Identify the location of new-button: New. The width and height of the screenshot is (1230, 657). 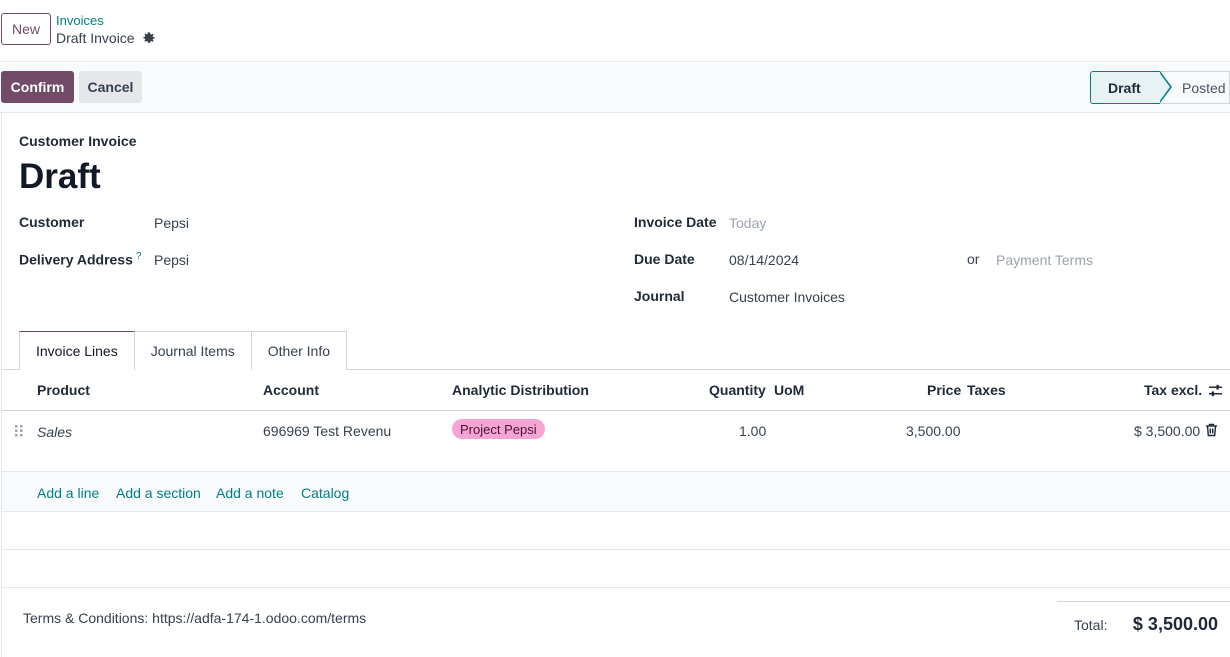
(26, 29).